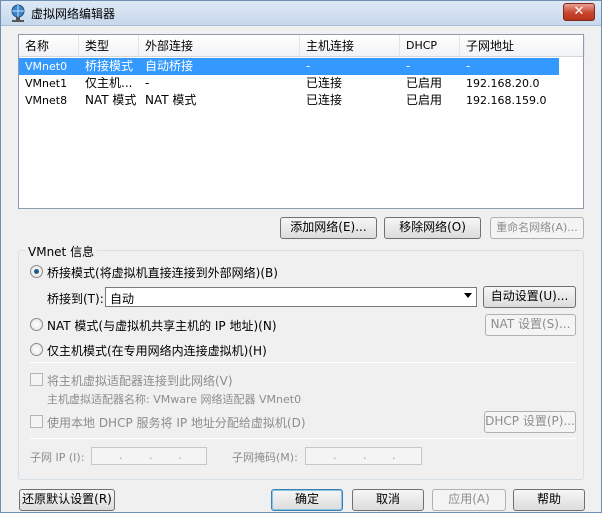  Describe the element at coordinates (388, 500) in the screenshot. I see `cancel-button: 取消` at that location.